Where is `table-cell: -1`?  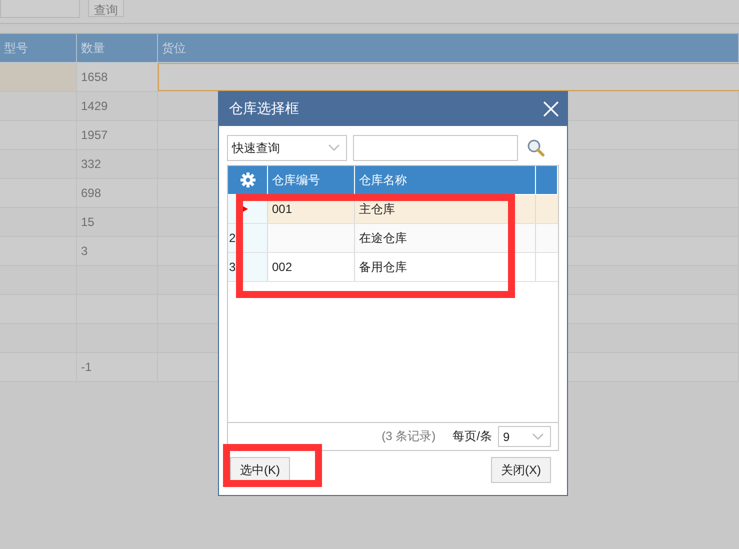
table-cell: -1 is located at coordinates (117, 367).